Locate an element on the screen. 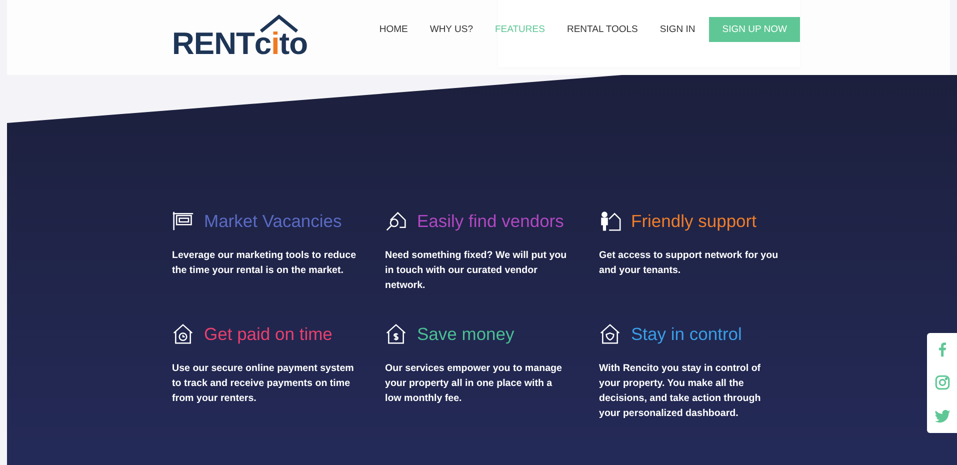 This screenshot has height=465, width=957. feature-title: Easily find vendors is located at coordinates (490, 221).